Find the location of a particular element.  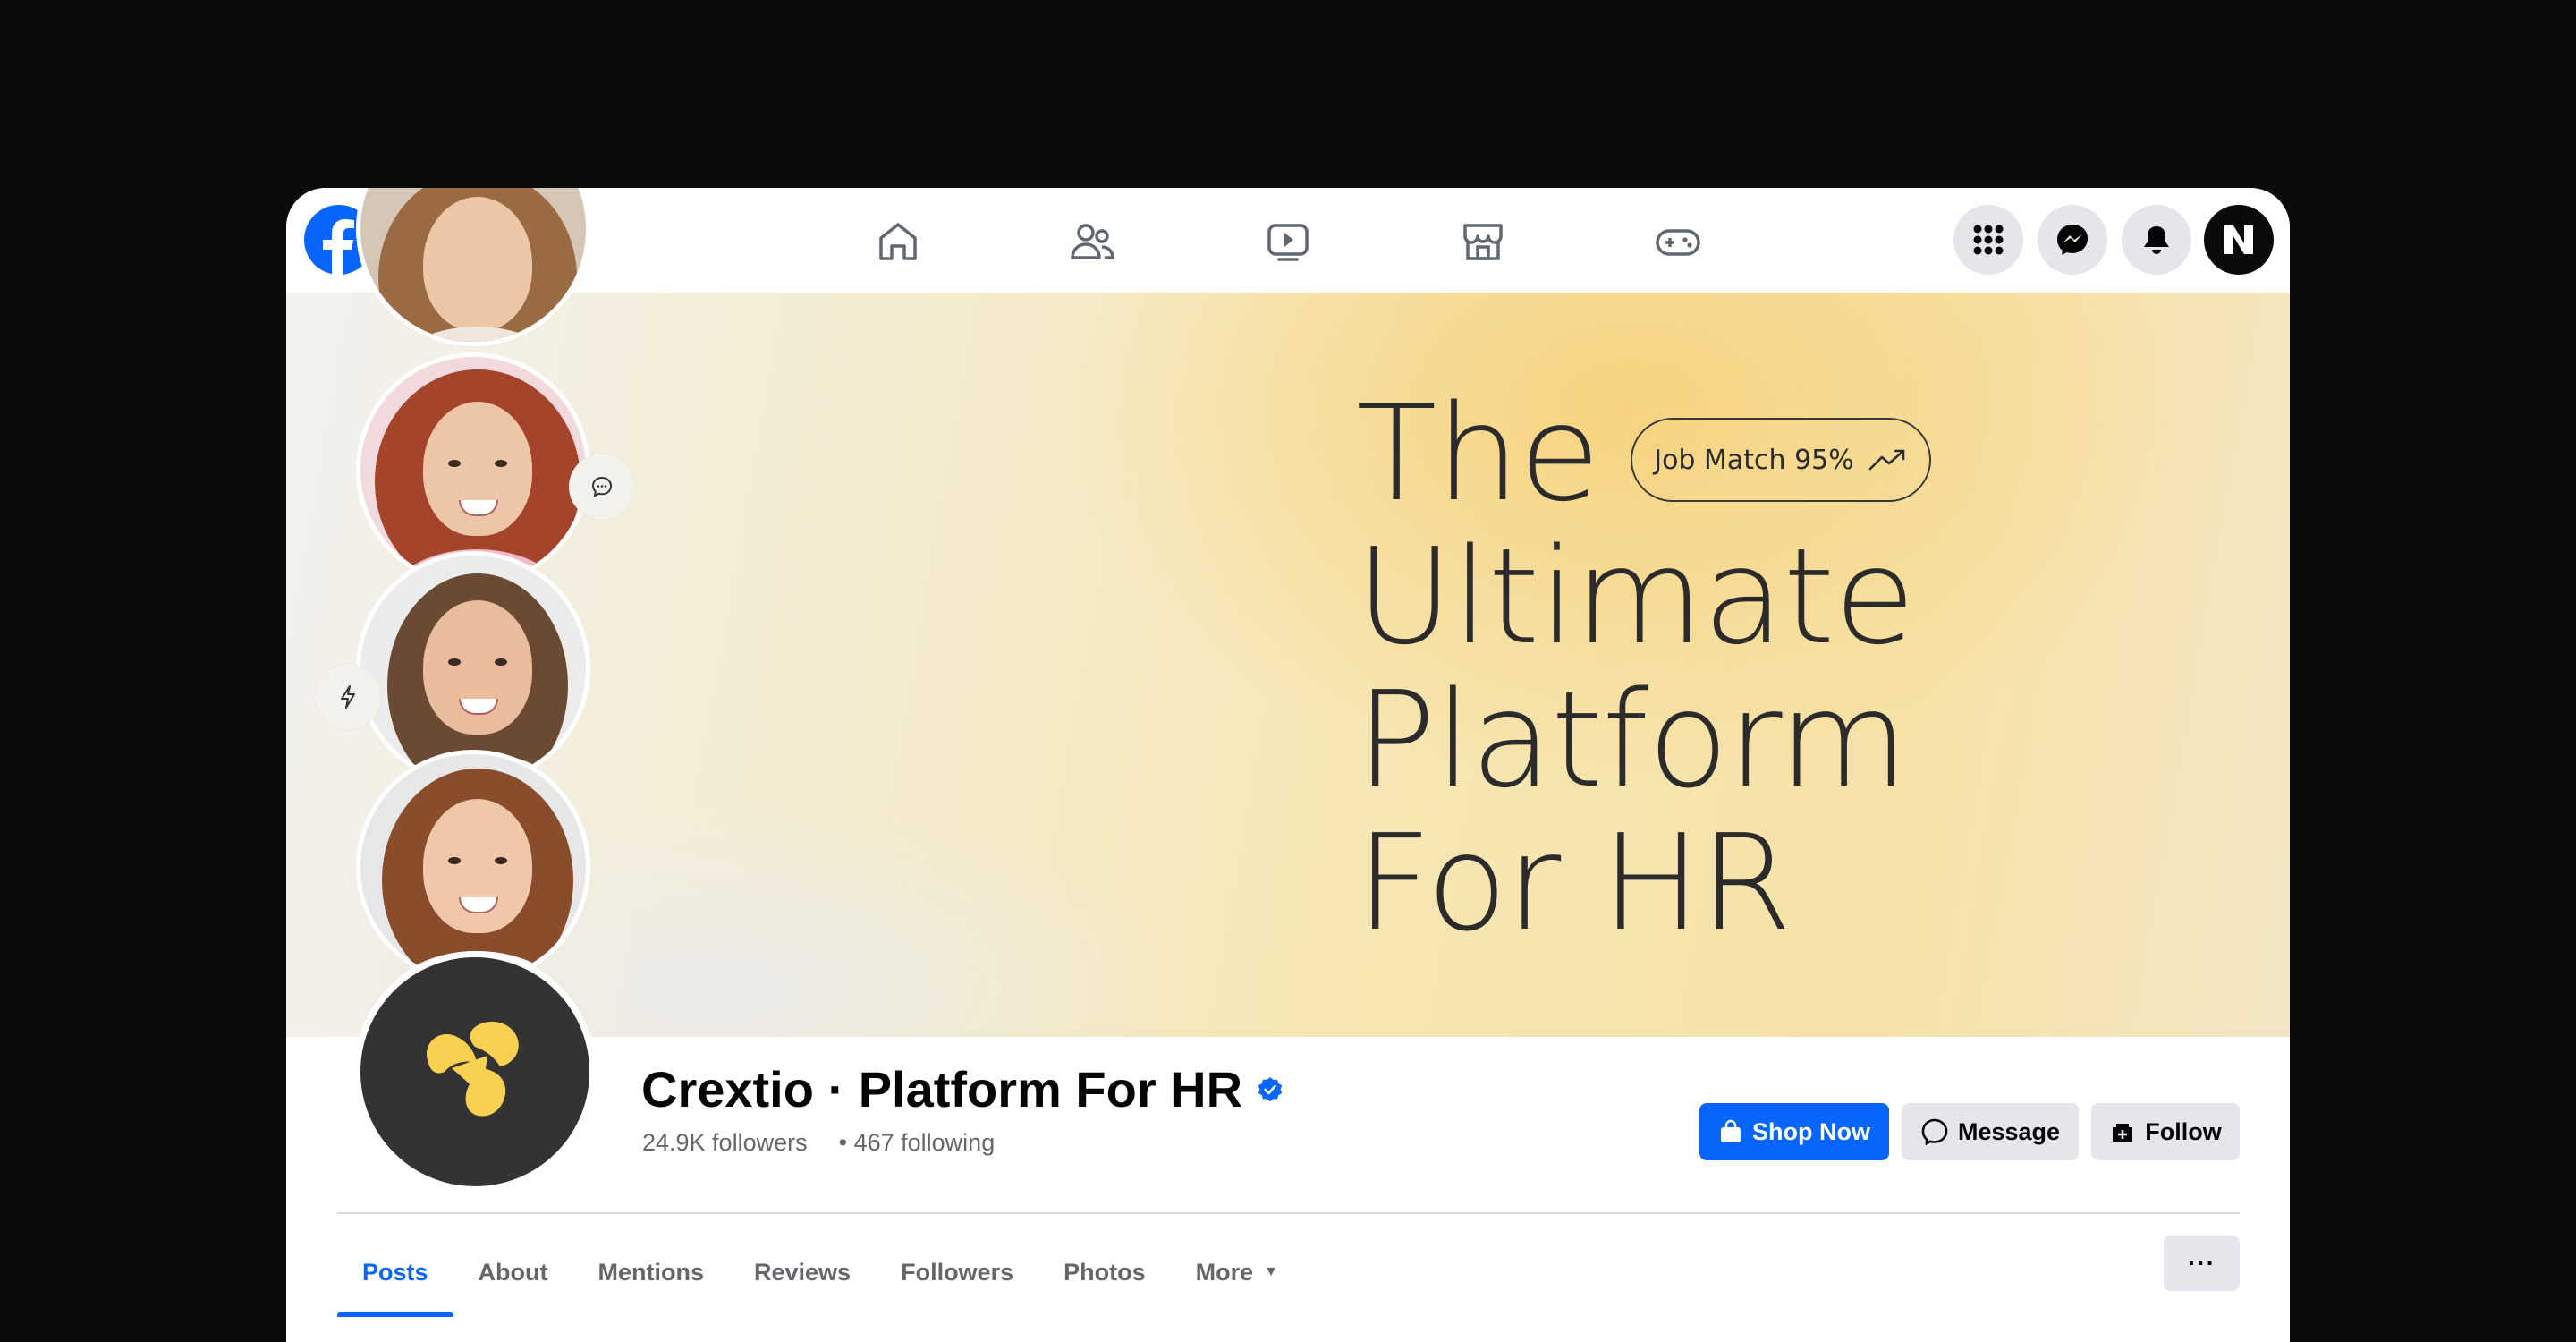

tab-label: About is located at coordinates (513, 1272).